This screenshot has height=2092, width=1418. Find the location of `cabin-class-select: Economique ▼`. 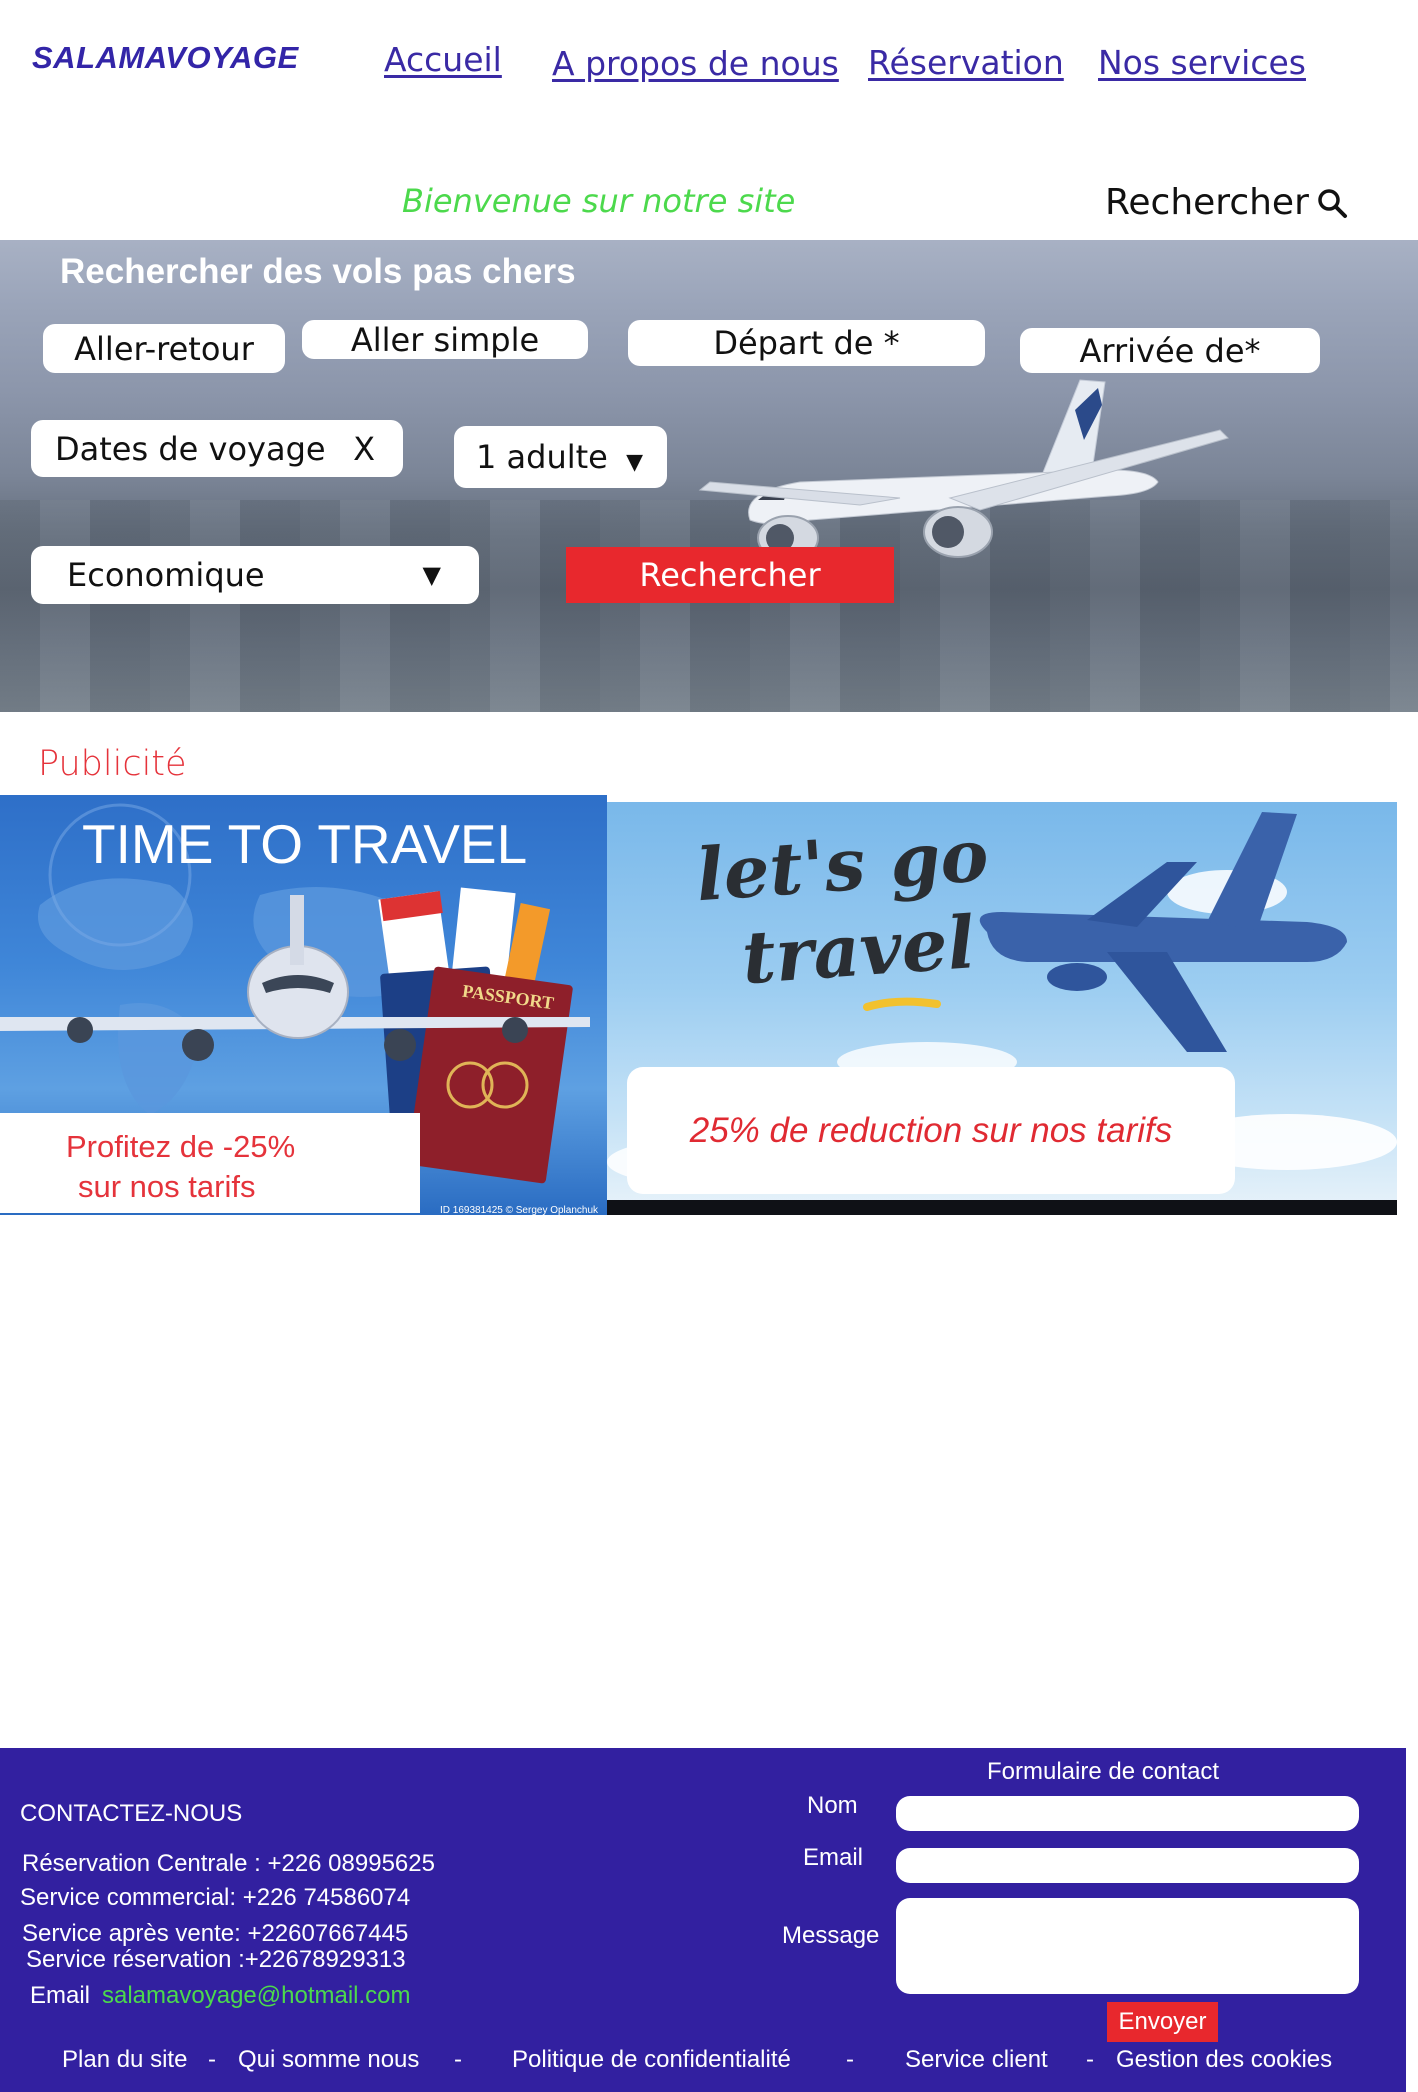

cabin-class-select: Economique ▼ is located at coordinates (255, 575).